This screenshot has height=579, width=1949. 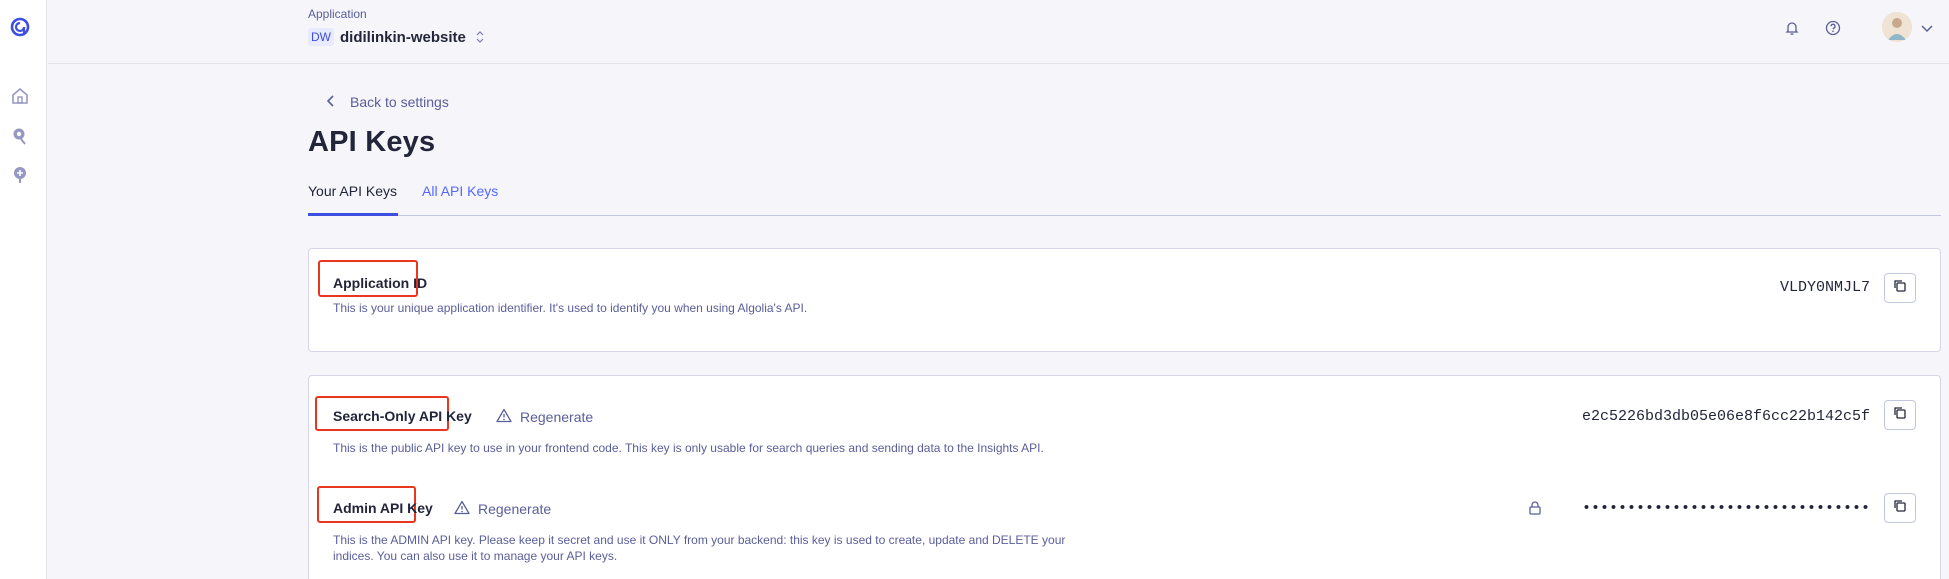 What do you see at coordinates (1535, 510) in the screenshot?
I see `lock-icon` at bounding box center [1535, 510].